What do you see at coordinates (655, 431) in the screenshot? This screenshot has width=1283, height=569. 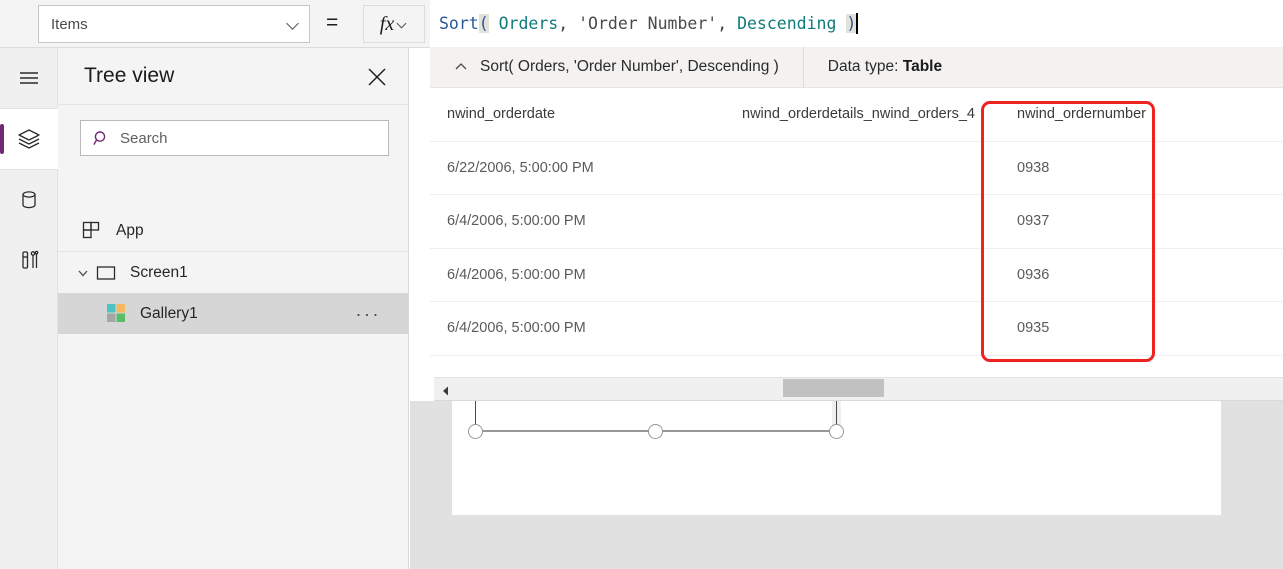 I see `resize-handle-center` at bounding box center [655, 431].